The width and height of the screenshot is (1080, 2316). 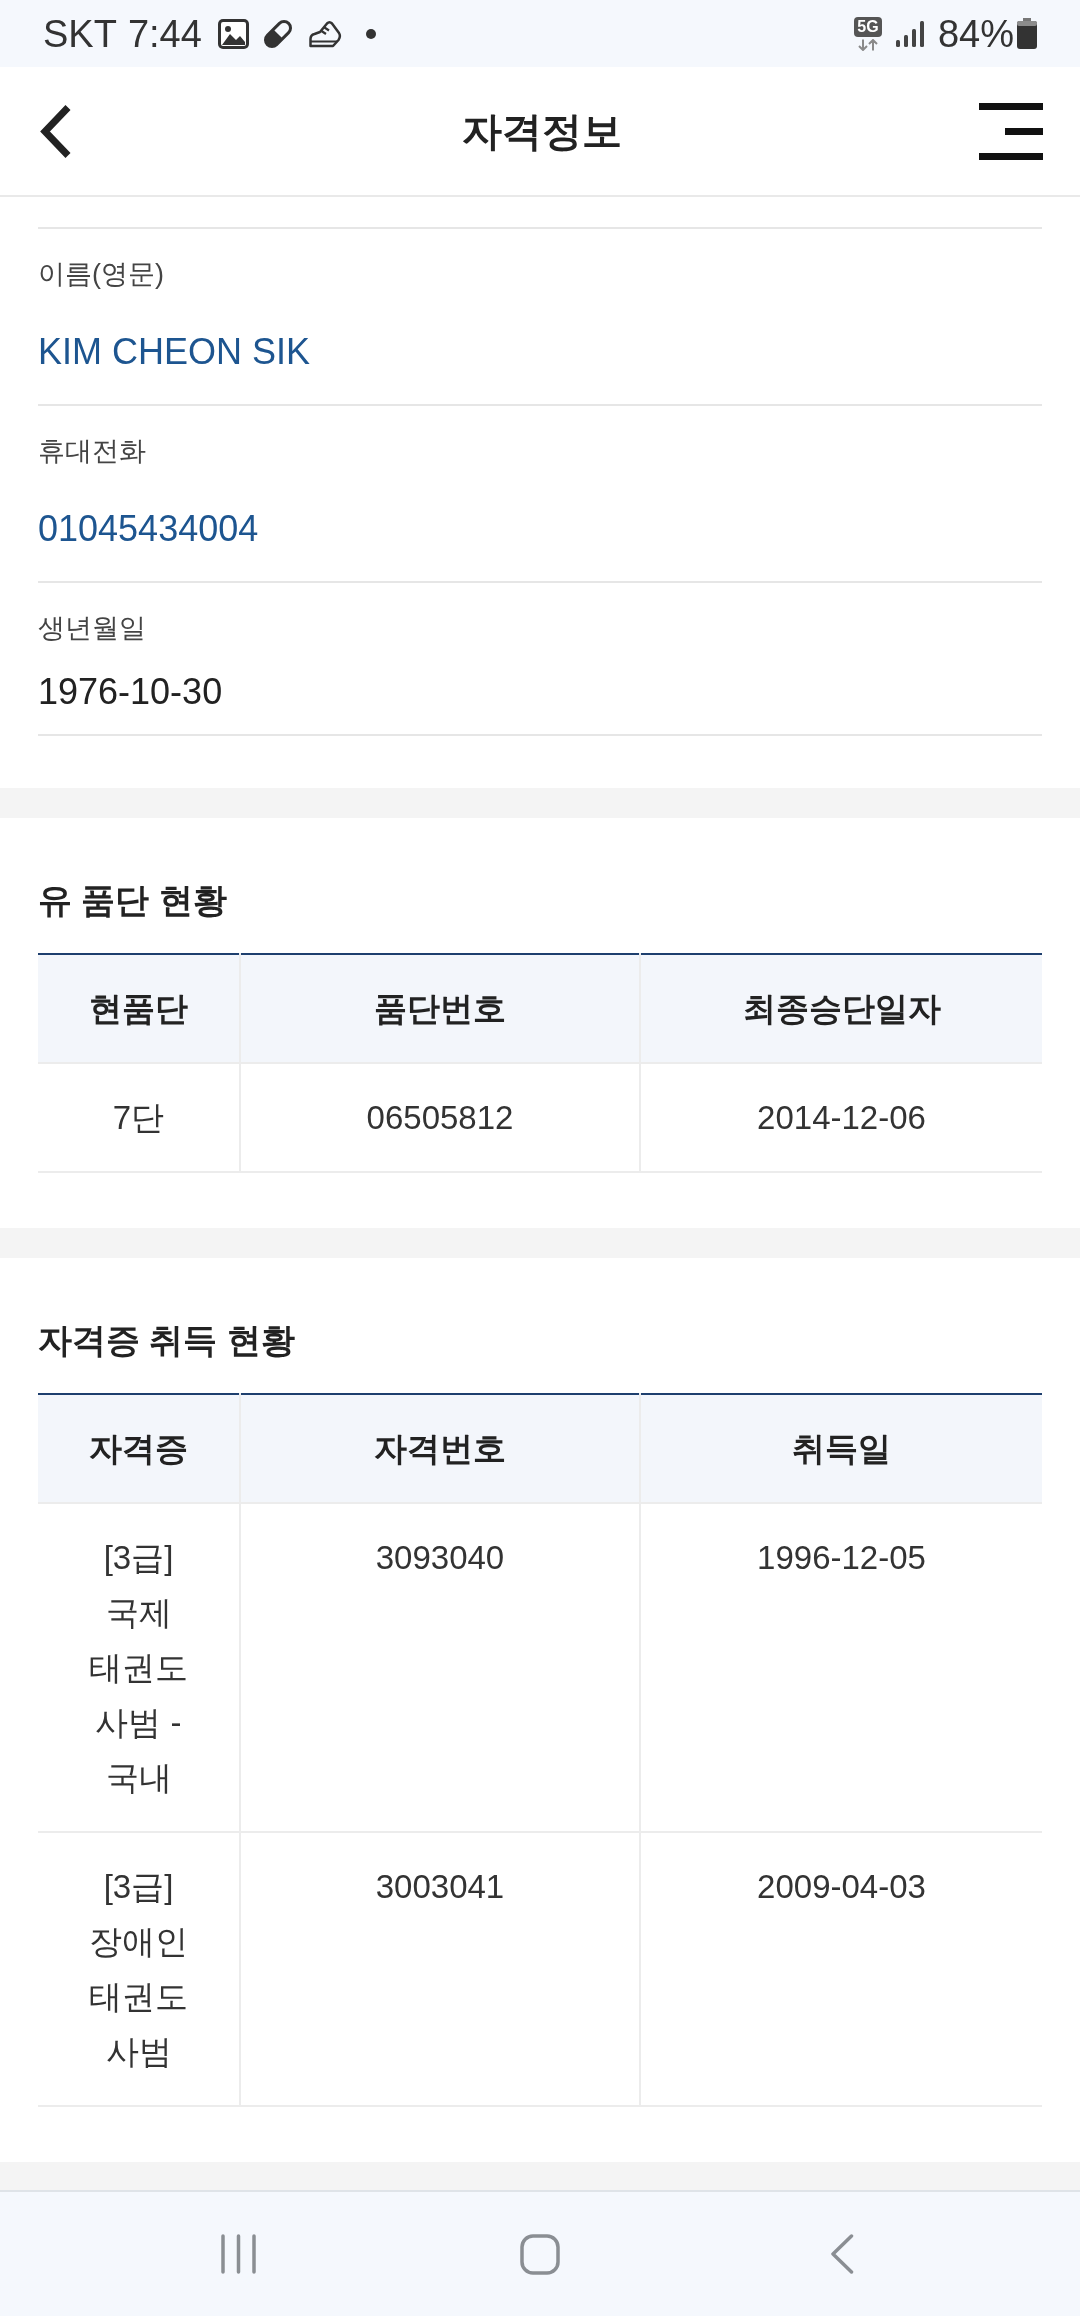 I want to click on home-icon, so click(x=540, y=2254).